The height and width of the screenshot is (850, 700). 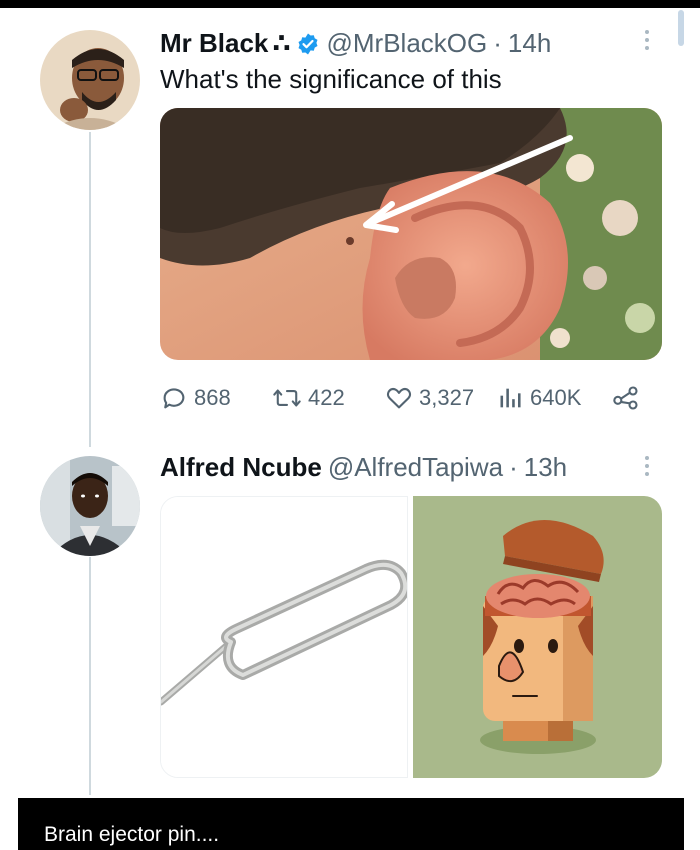 What do you see at coordinates (308, 43) in the screenshot?
I see `verified-badge-icon` at bounding box center [308, 43].